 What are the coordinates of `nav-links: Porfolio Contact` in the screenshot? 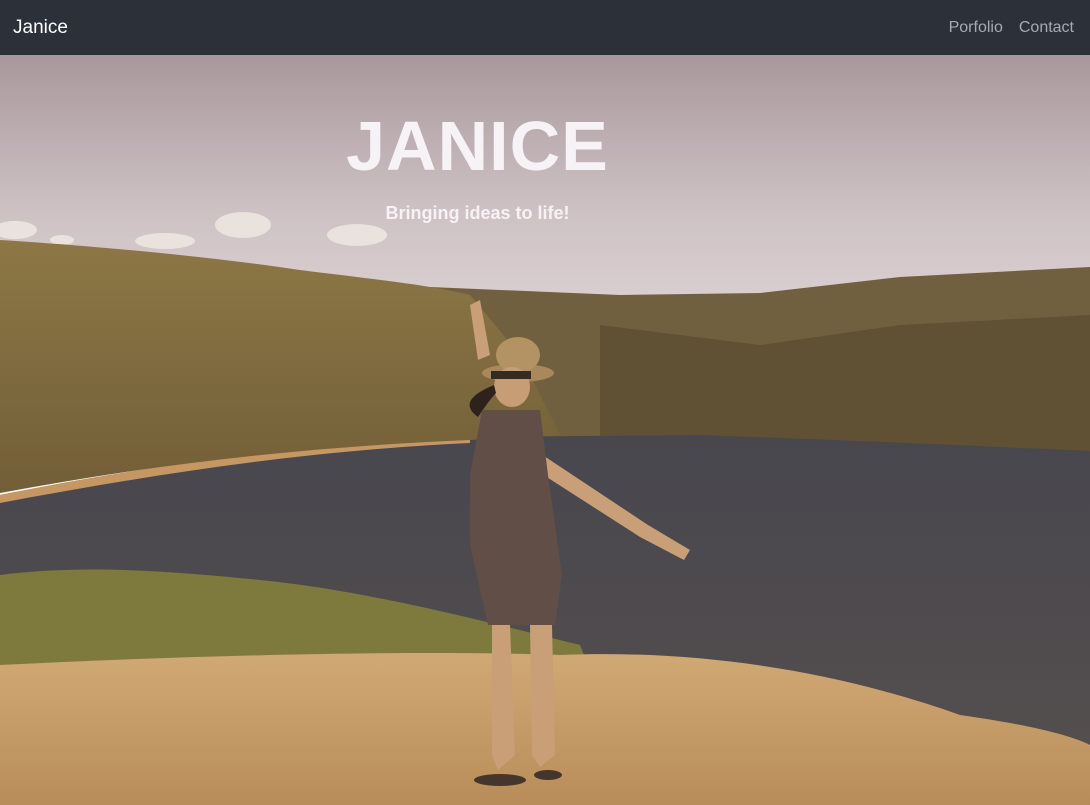 It's located at (1013, 28).